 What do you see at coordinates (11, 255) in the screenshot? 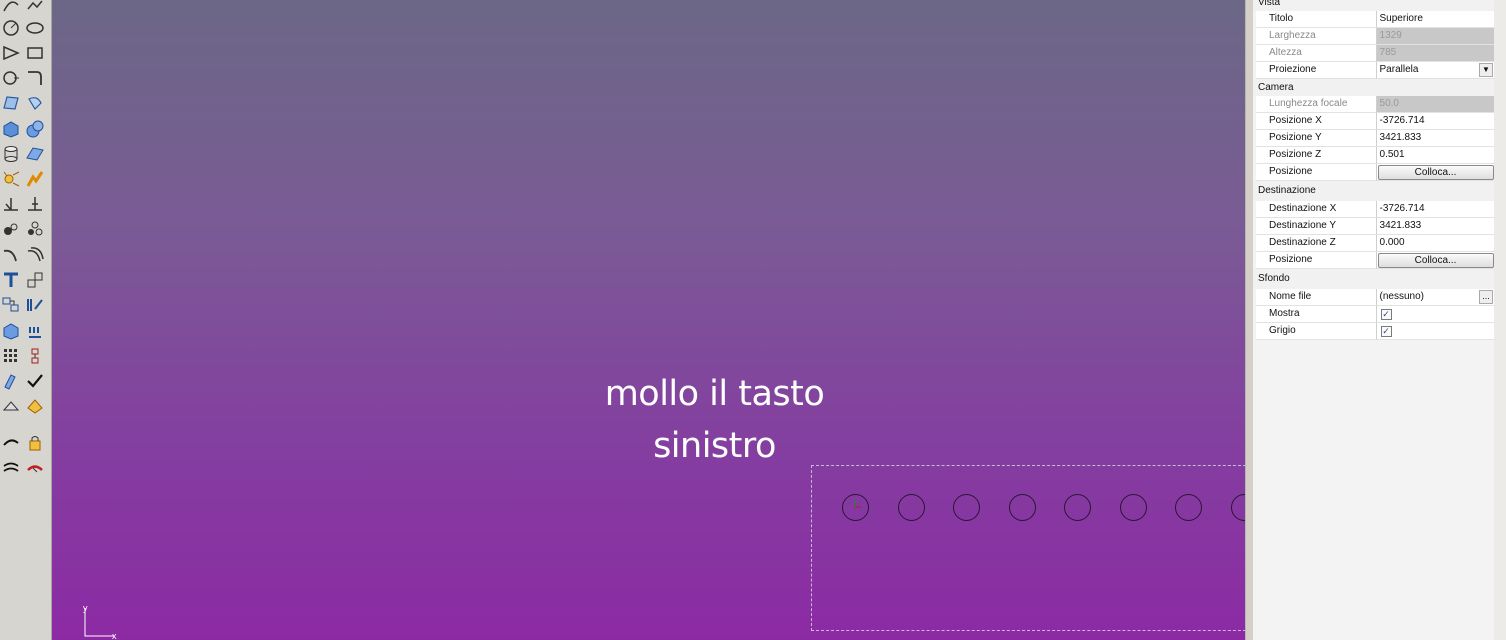
I see `transform-icon` at bounding box center [11, 255].